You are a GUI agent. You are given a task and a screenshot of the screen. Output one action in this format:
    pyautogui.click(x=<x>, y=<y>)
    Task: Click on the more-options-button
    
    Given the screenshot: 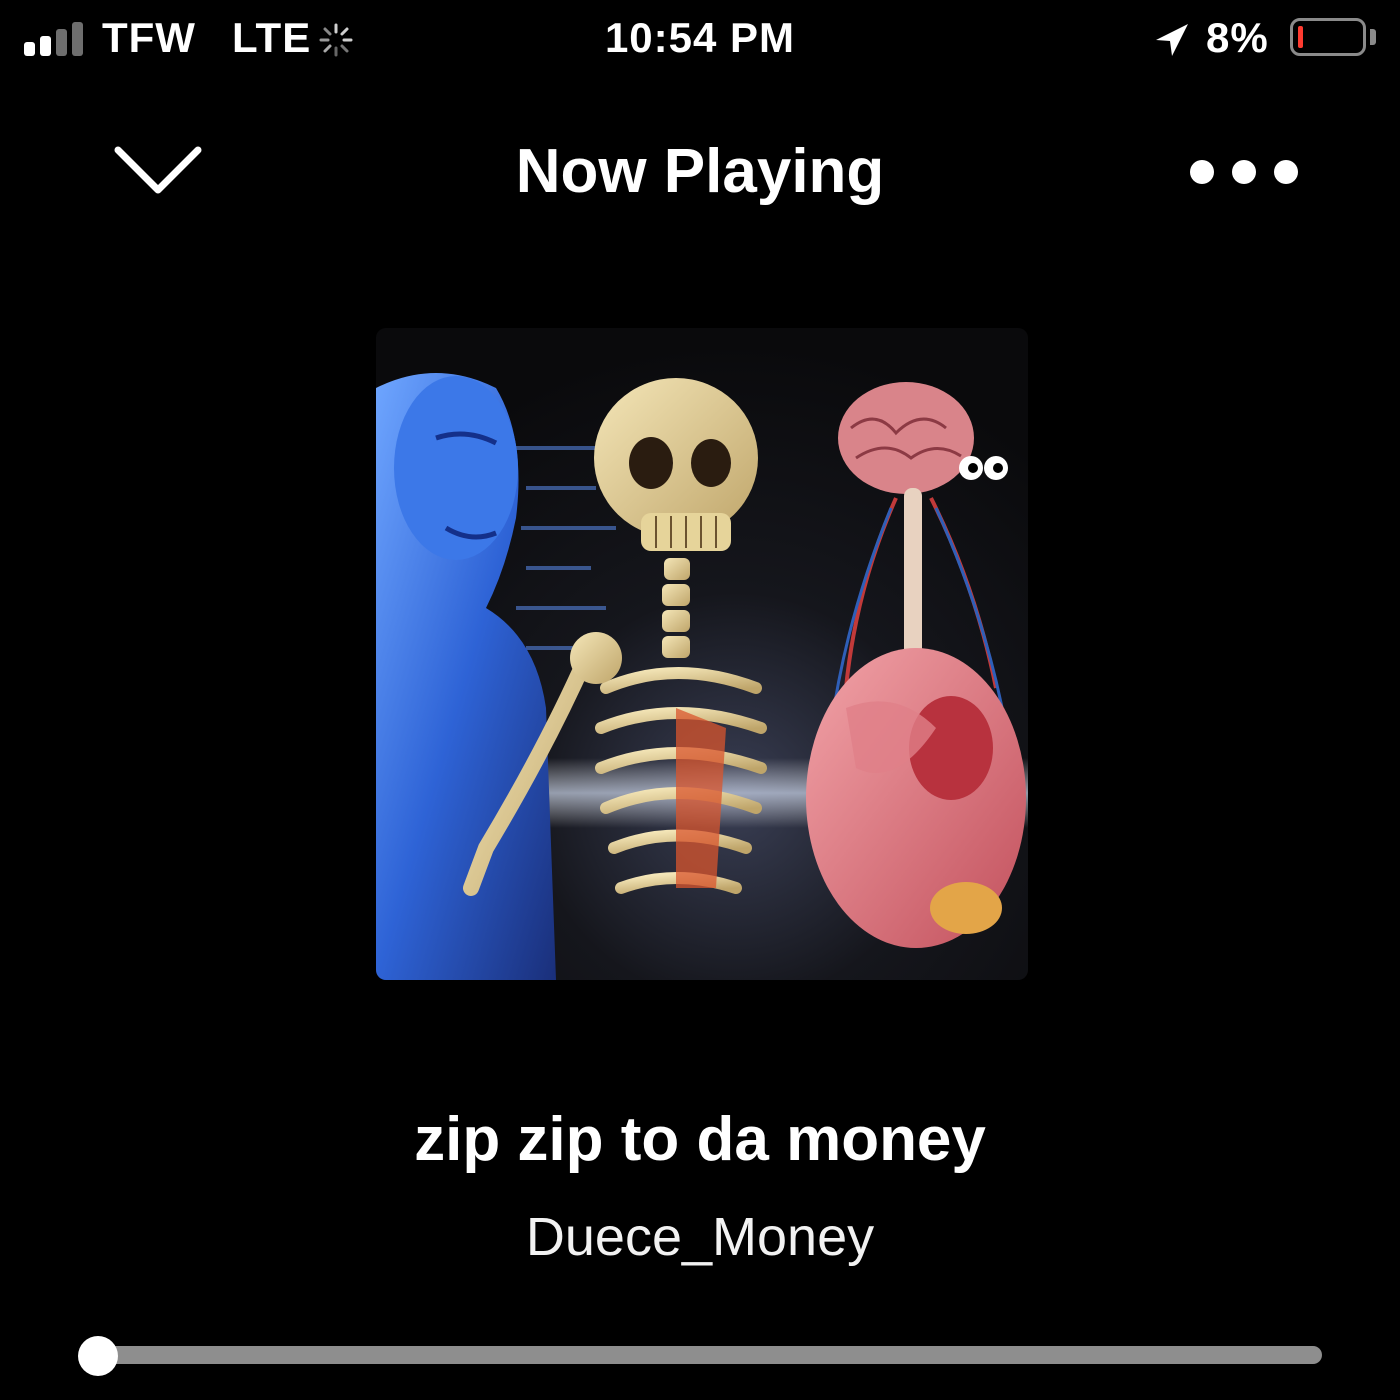 What is the action you would take?
    pyautogui.click(x=1246, y=172)
    